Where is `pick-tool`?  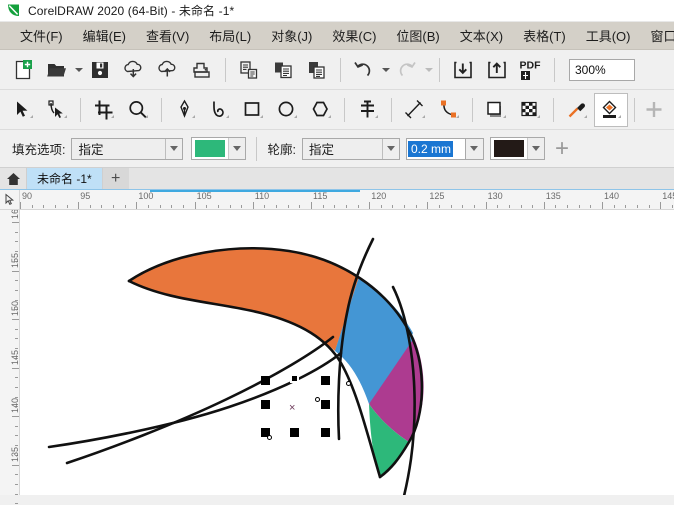 pick-tool is located at coordinates (23, 110).